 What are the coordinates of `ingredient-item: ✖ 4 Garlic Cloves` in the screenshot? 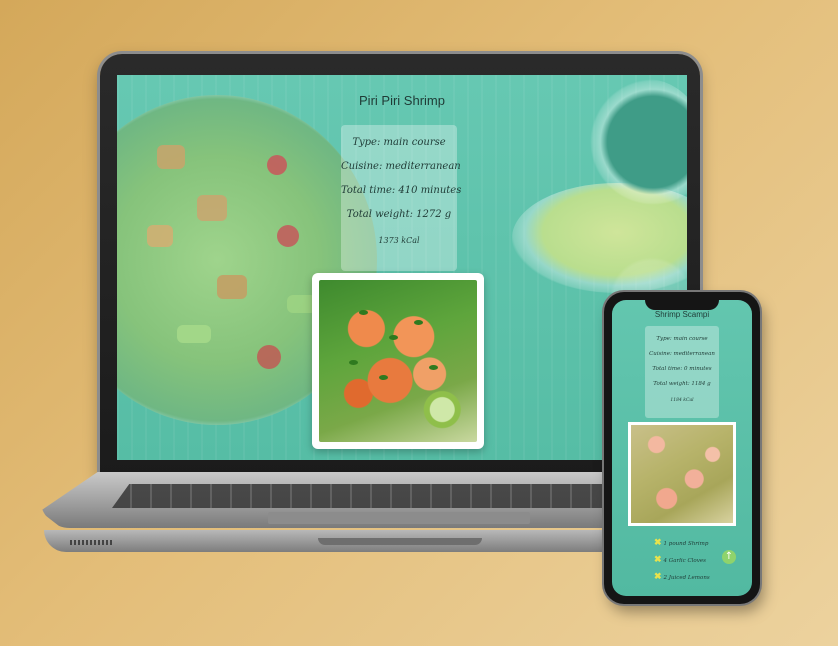 It's located at (682, 563).